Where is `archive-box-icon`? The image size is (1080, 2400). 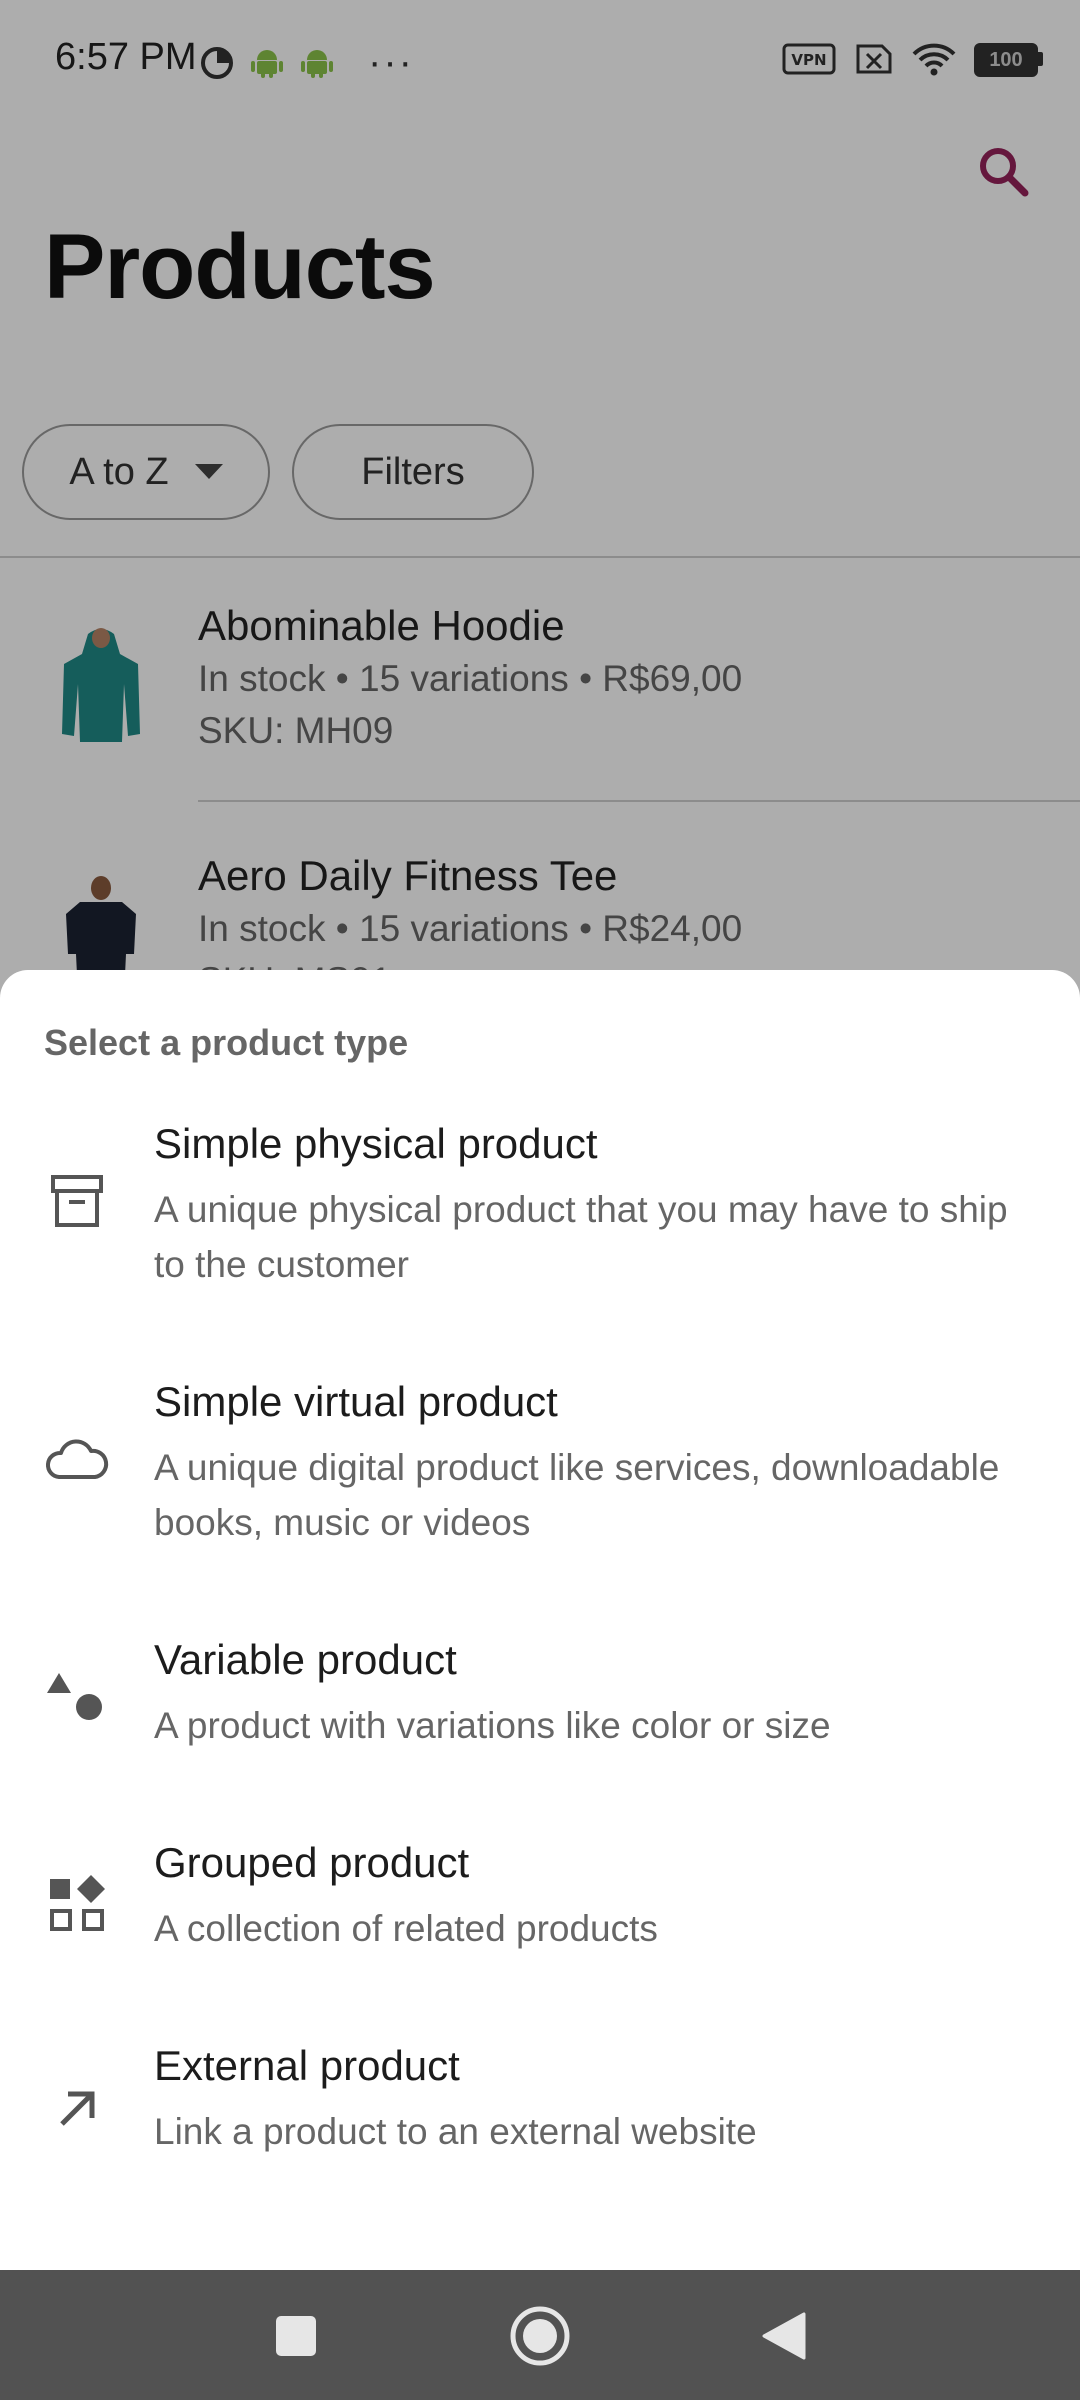 archive-box-icon is located at coordinates (77, 1201).